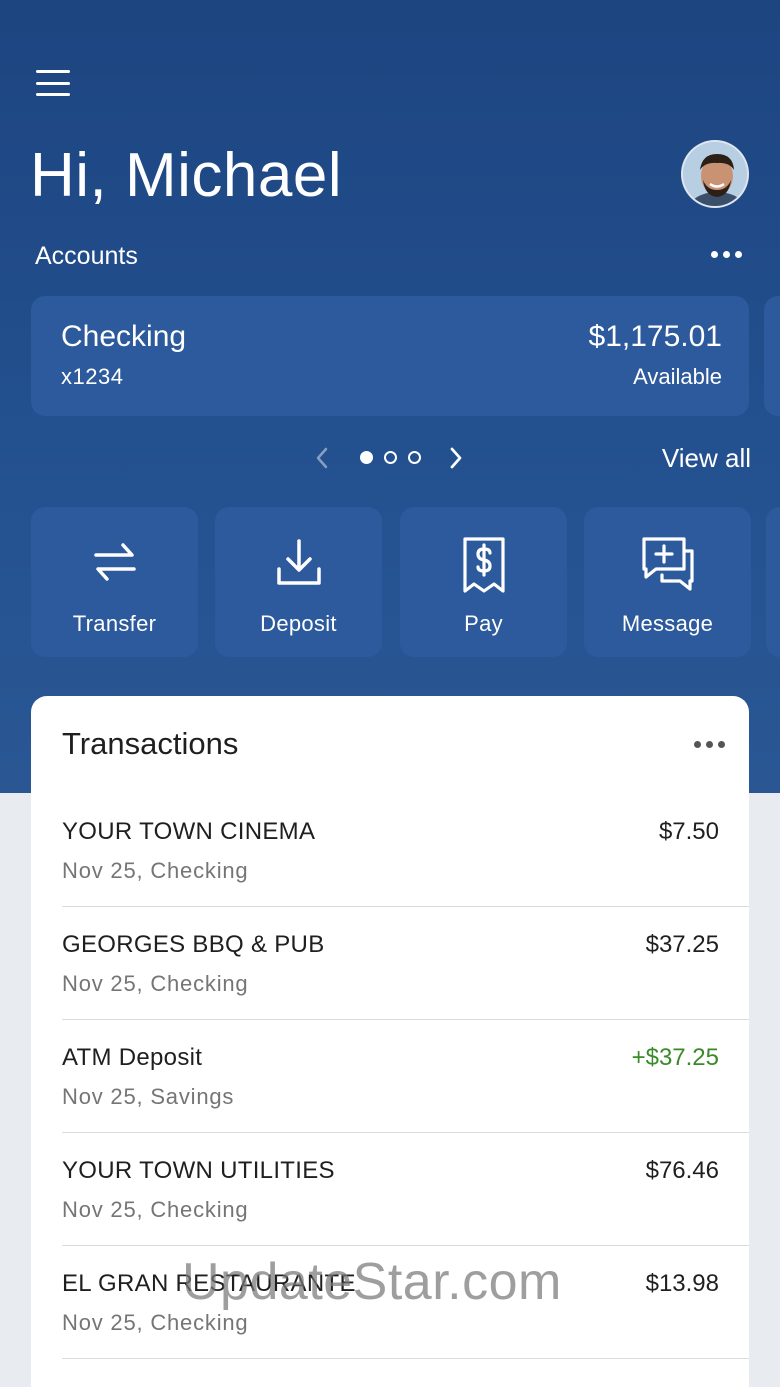  What do you see at coordinates (709, 744) in the screenshot?
I see `transactions-more-icon` at bounding box center [709, 744].